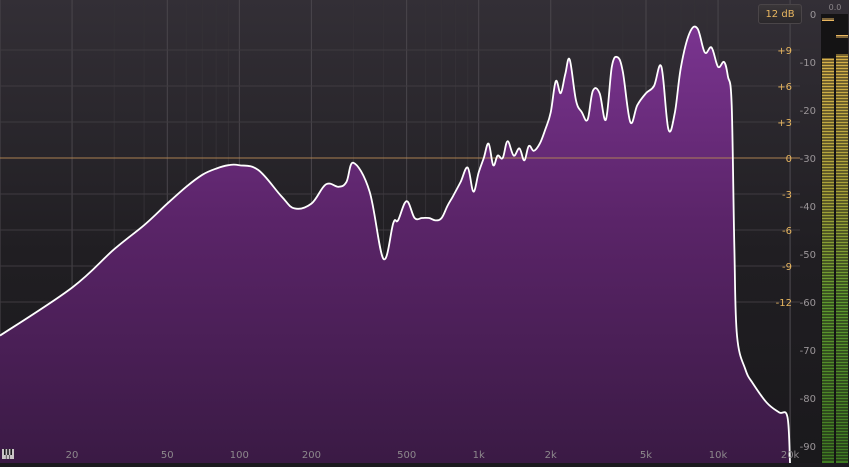  Describe the element at coordinates (787, 195) in the screenshot. I see `db-label: -3` at that location.